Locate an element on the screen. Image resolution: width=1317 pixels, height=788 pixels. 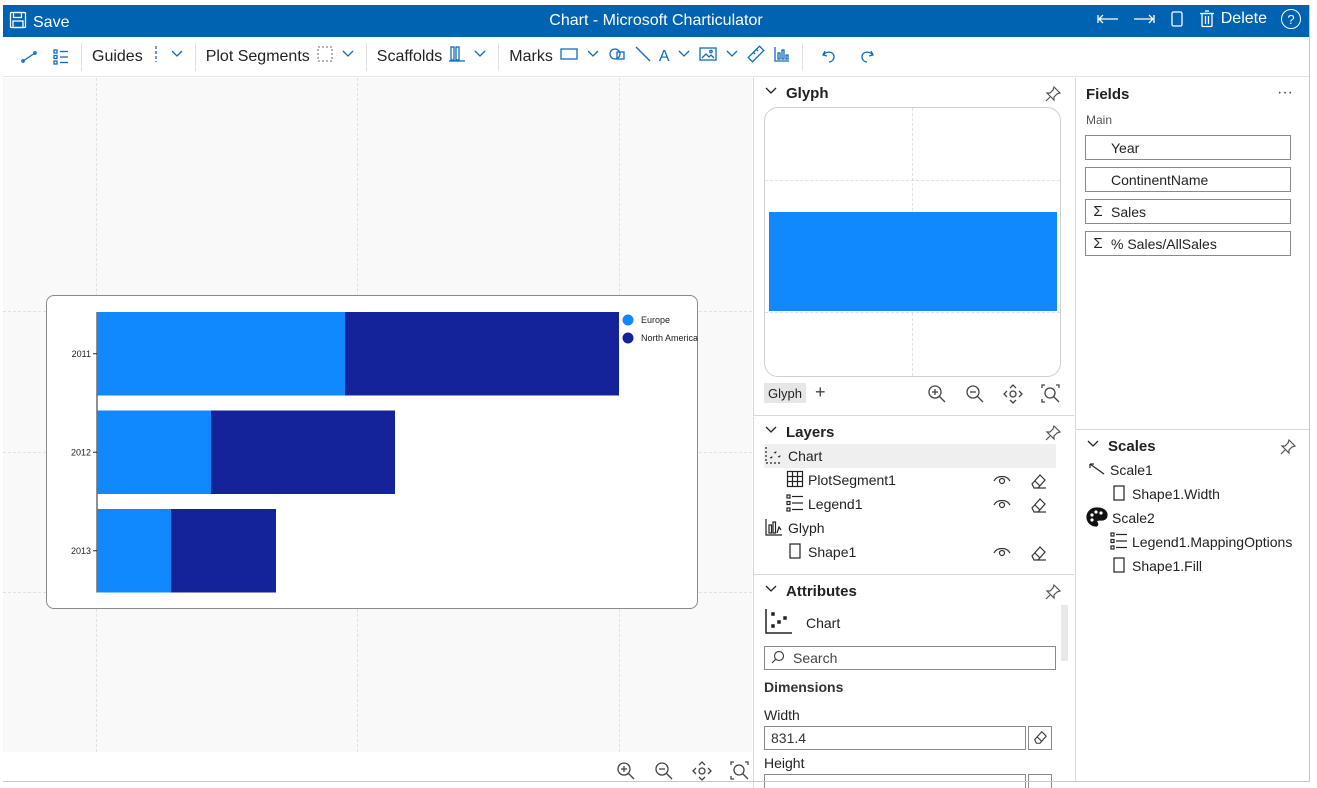
zoom-fit-icon is located at coordinates (1051, 395).